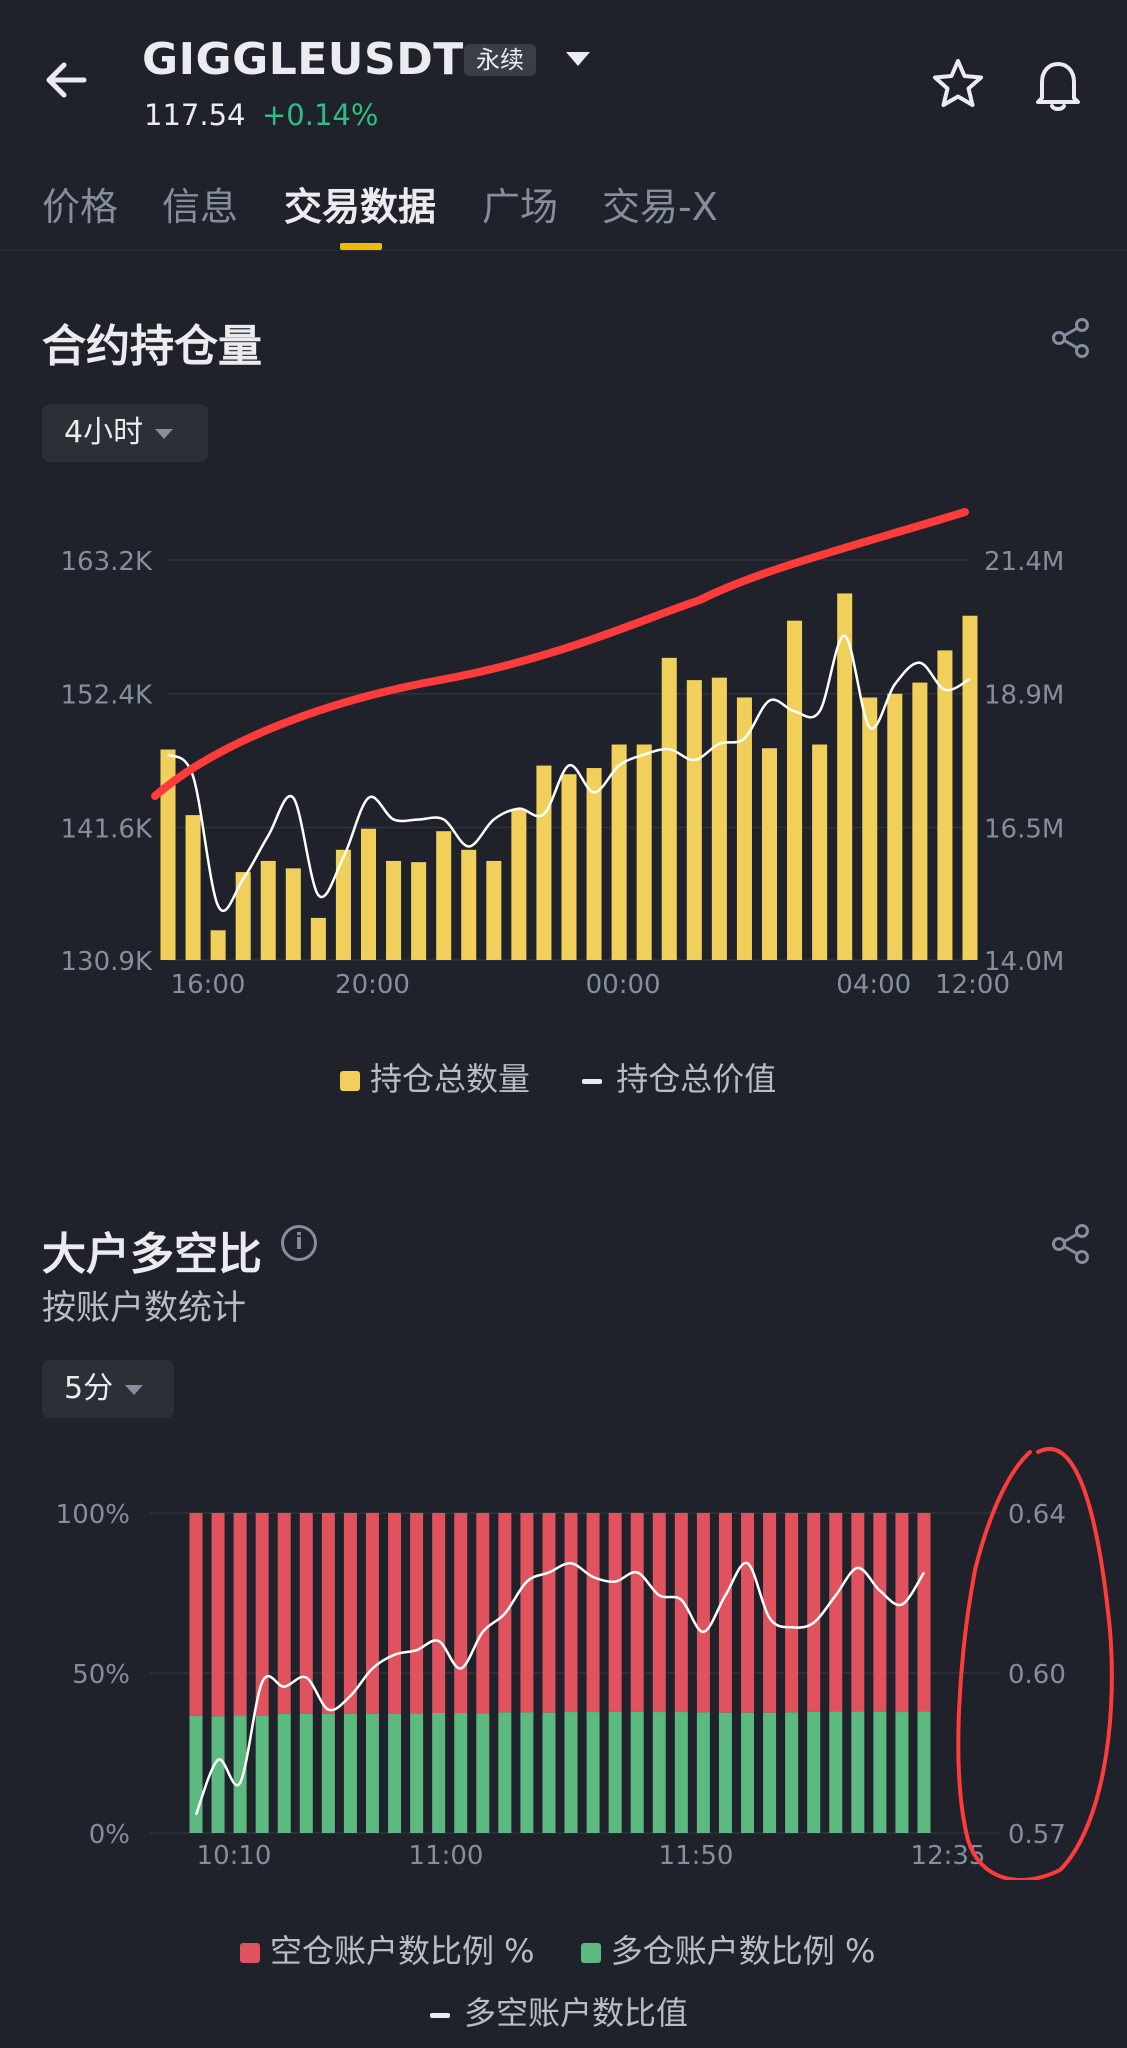 The width and height of the screenshot is (1127, 2048). Describe the element at coordinates (200, 203) in the screenshot. I see `tab-info: 信息` at that location.